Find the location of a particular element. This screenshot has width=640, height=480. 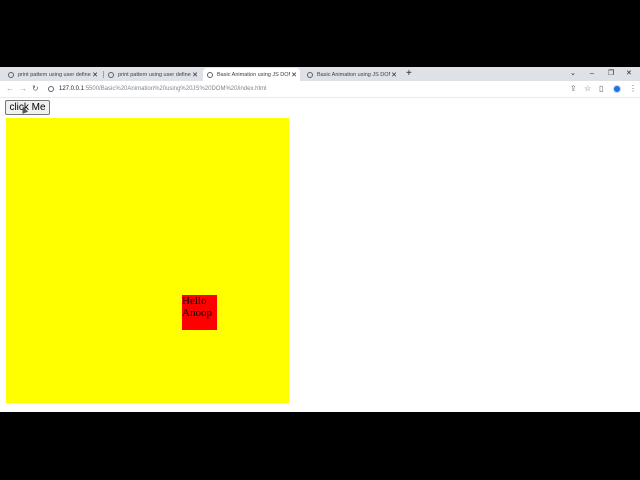

back-icon: ← is located at coordinates (10, 89).